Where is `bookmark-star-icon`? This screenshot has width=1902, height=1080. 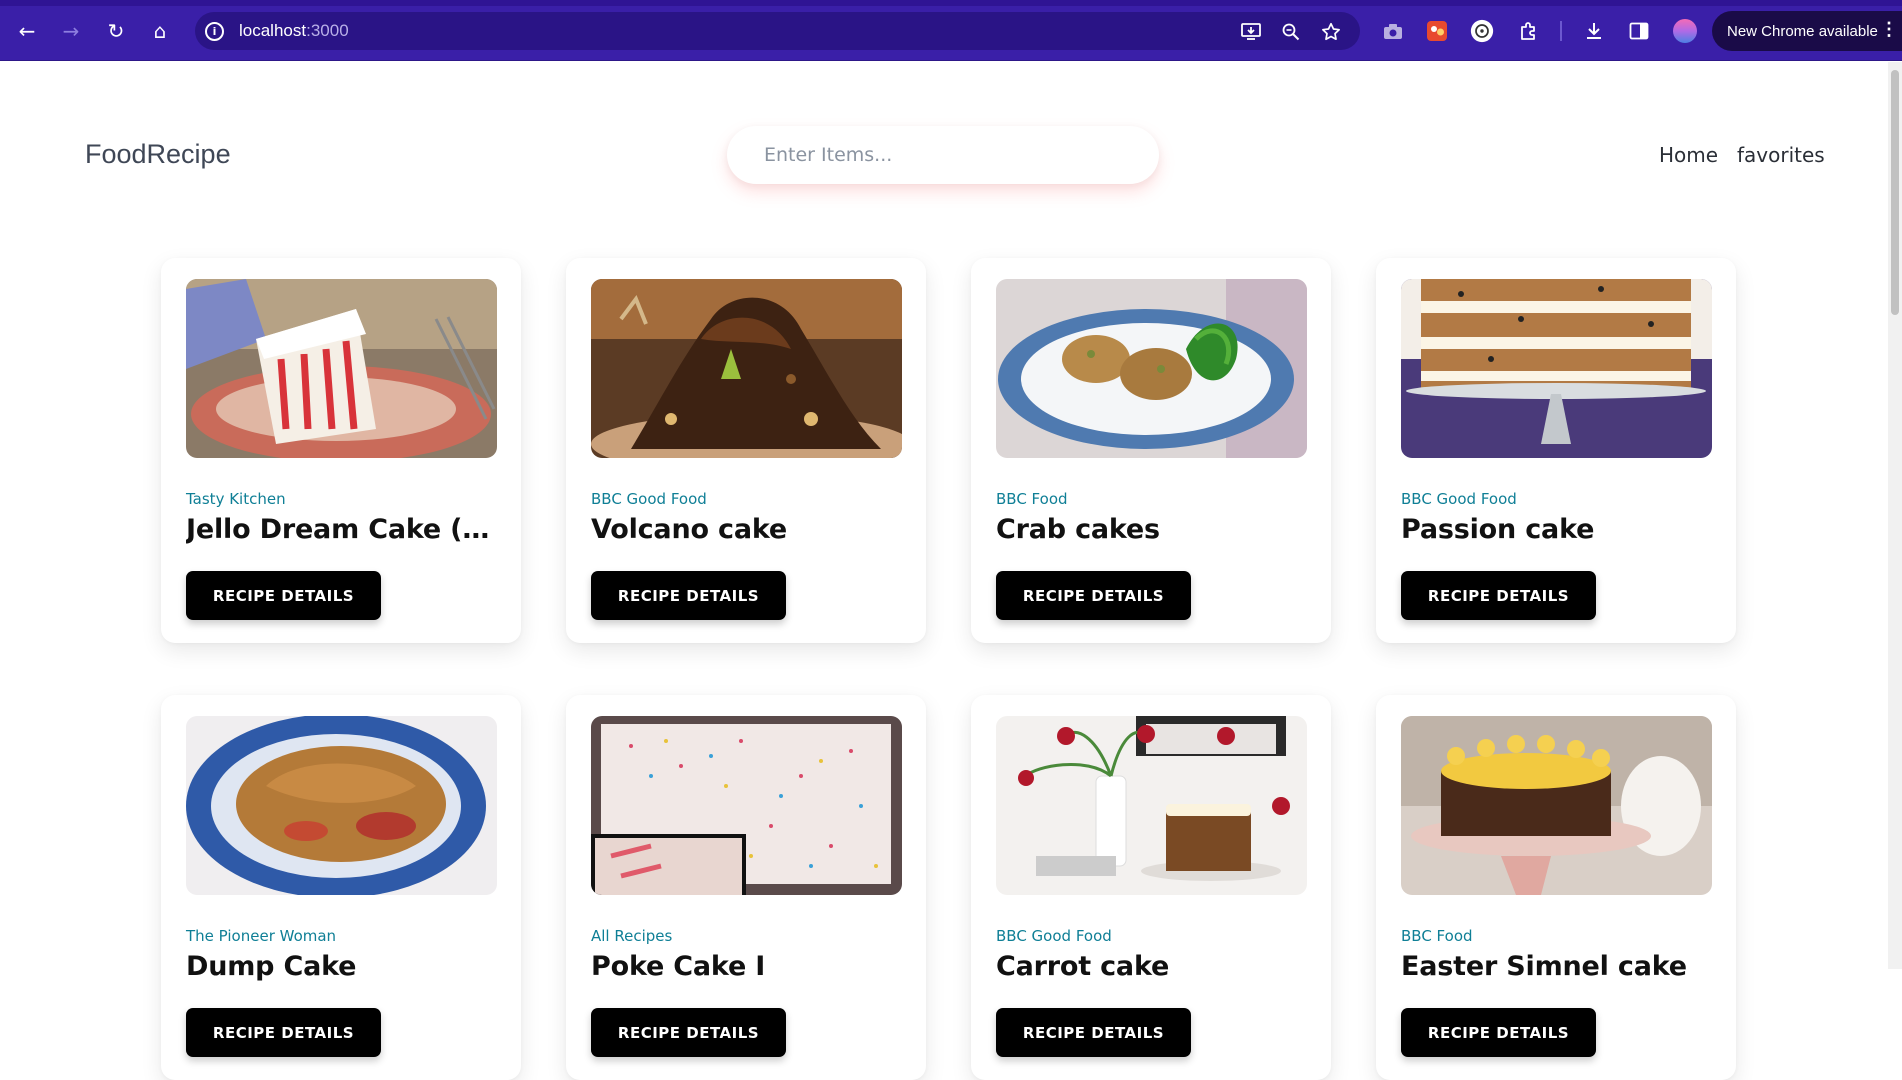
bookmark-star-icon is located at coordinates (1331, 32).